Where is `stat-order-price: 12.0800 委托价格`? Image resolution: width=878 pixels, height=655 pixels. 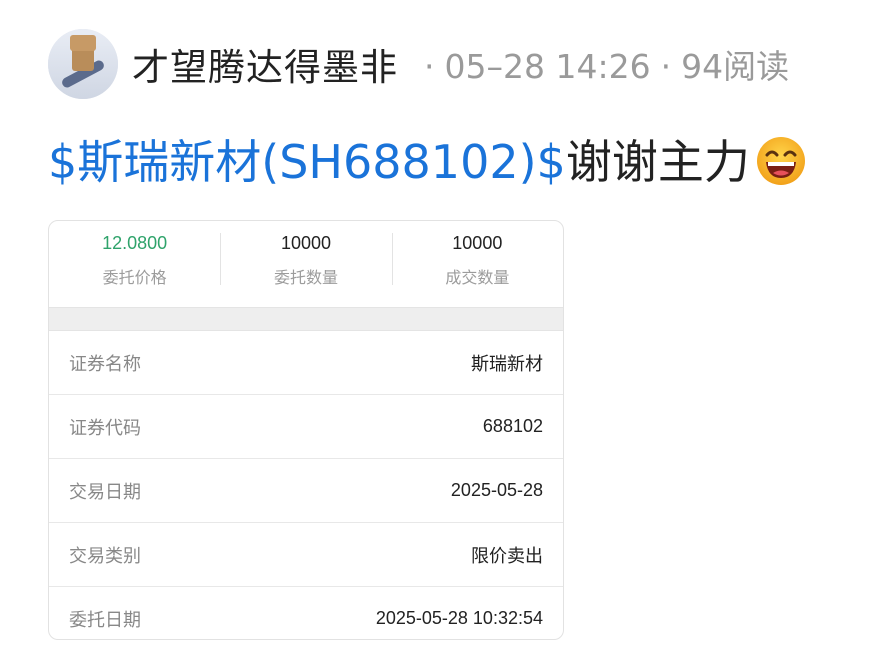 stat-order-price: 12.0800 委托价格 is located at coordinates (134, 264).